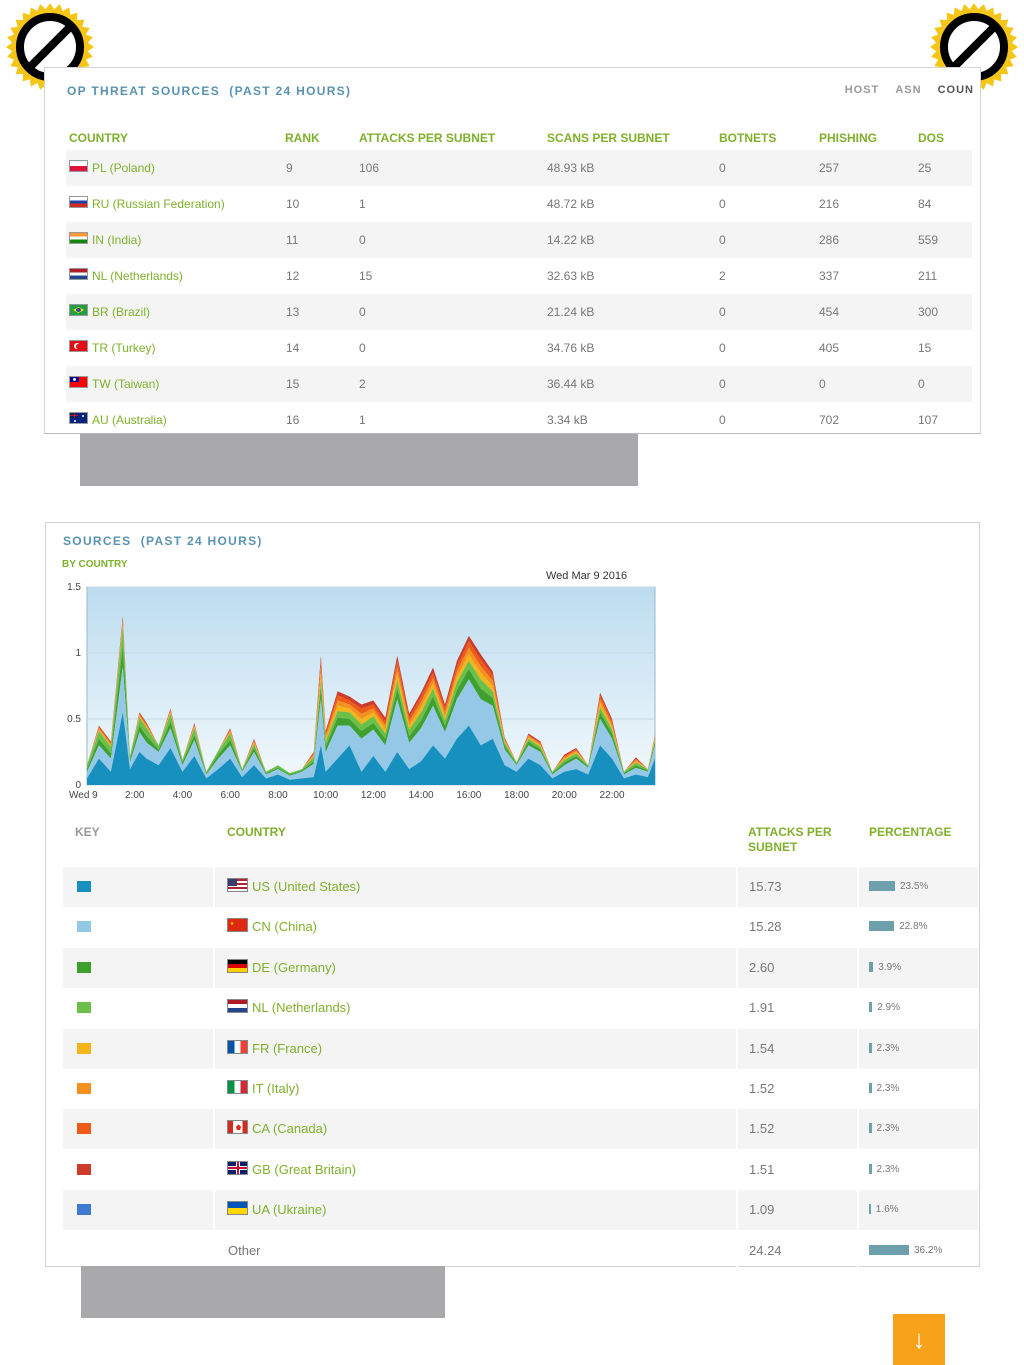  What do you see at coordinates (293, 384) in the screenshot?
I see `cell-rank: 15` at bounding box center [293, 384].